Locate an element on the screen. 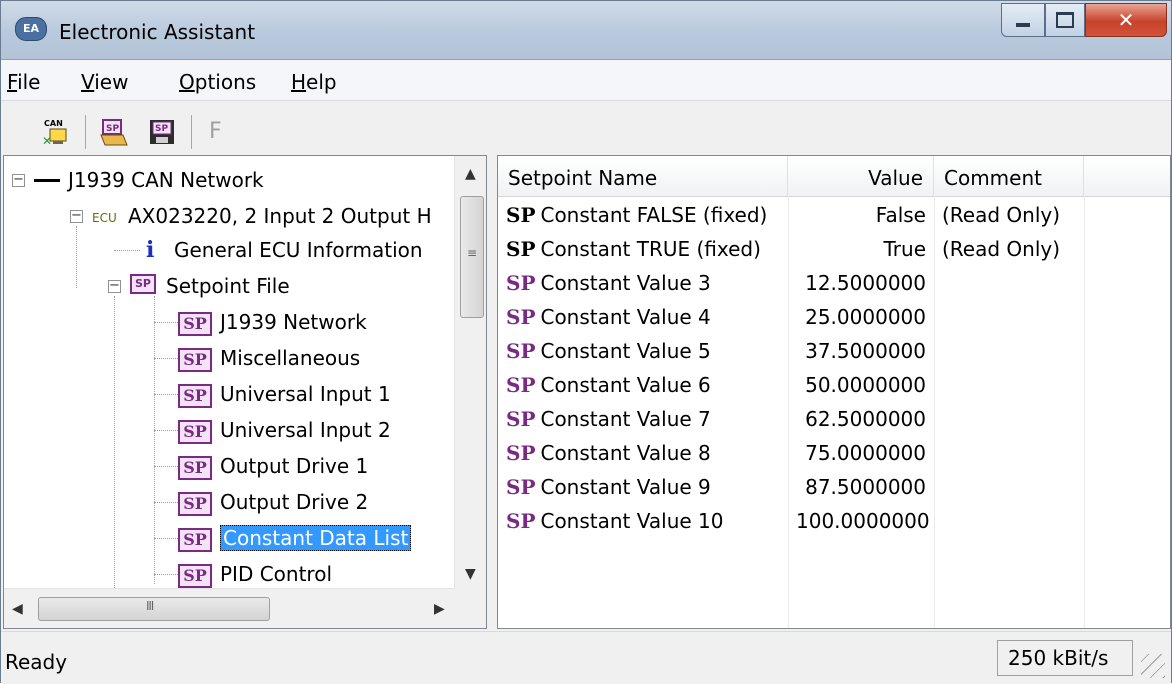  tree-node-setpoint-group: SP Output Drive 2 is located at coordinates (273, 502).